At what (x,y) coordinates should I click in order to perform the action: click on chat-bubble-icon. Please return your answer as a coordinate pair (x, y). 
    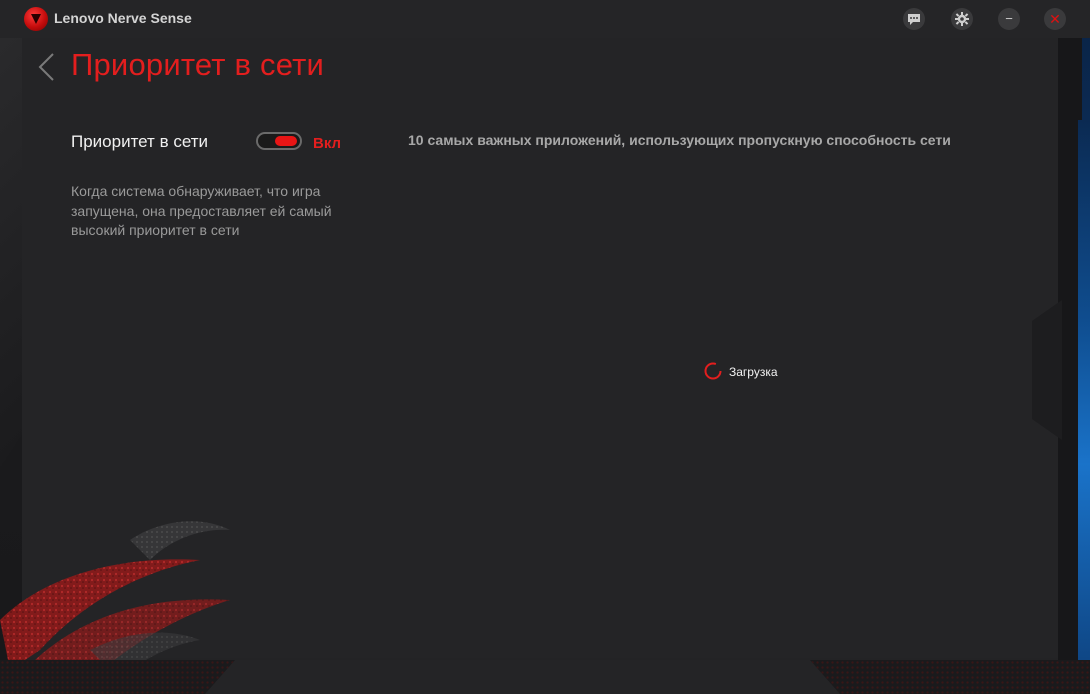
    Looking at the image, I should click on (914, 19).